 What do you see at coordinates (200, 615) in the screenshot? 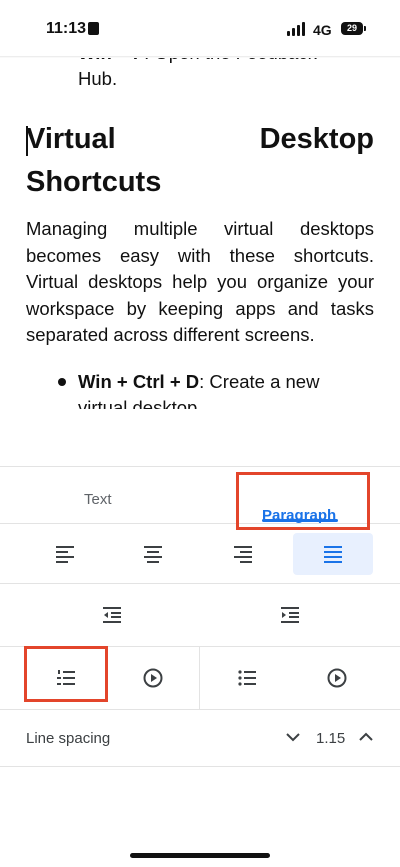
I see `indent-row` at bounding box center [200, 615].